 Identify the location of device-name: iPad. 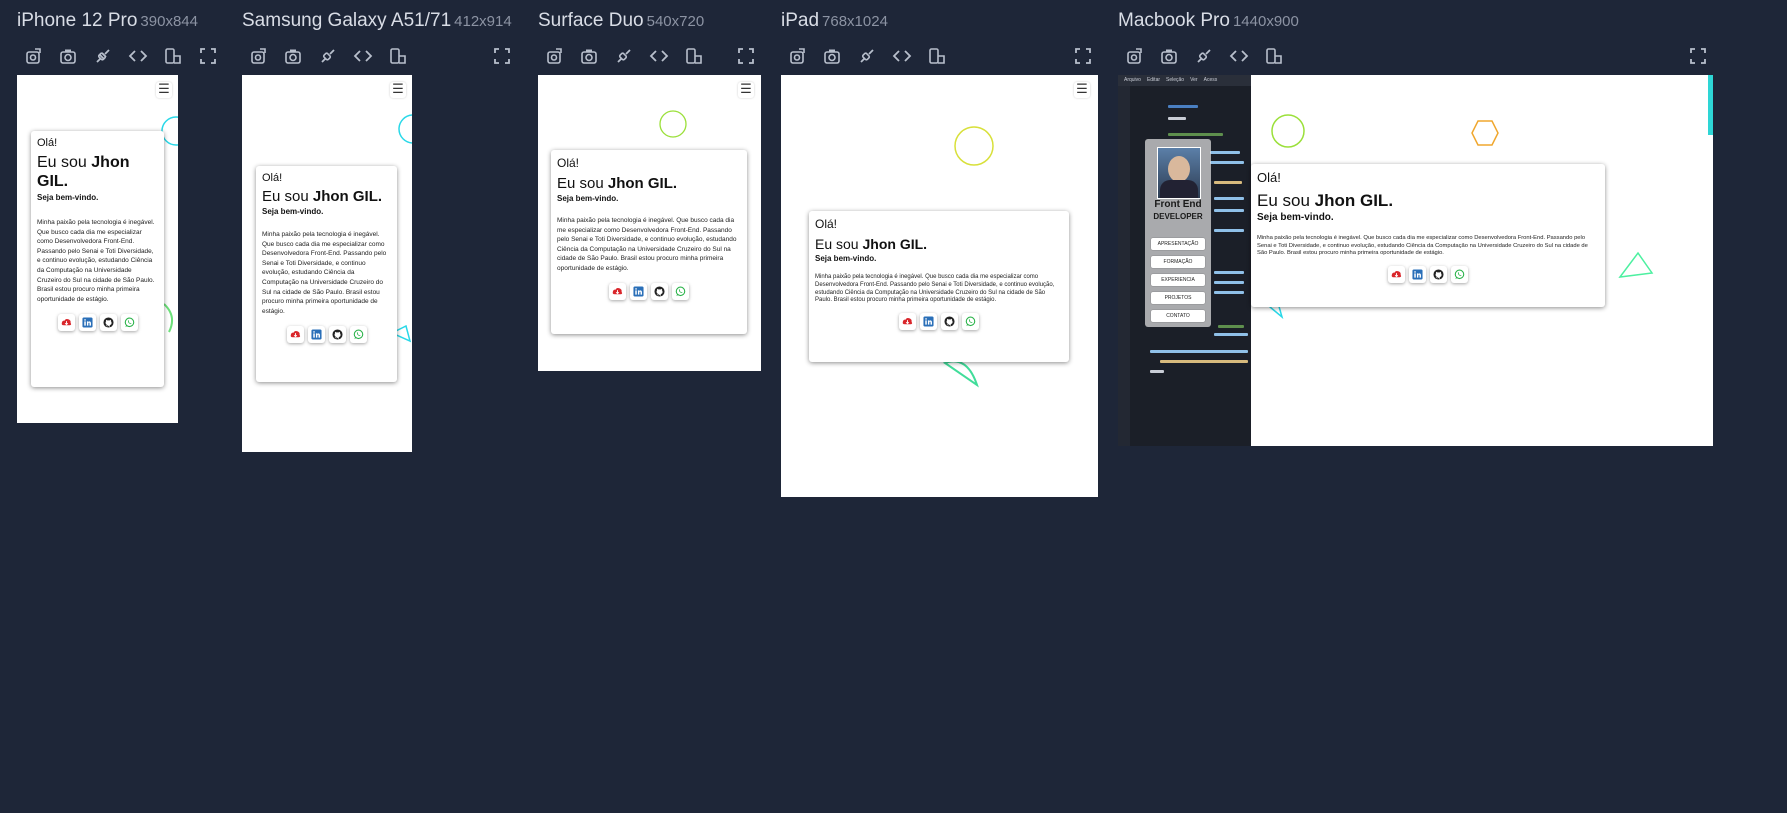
(800, 20).